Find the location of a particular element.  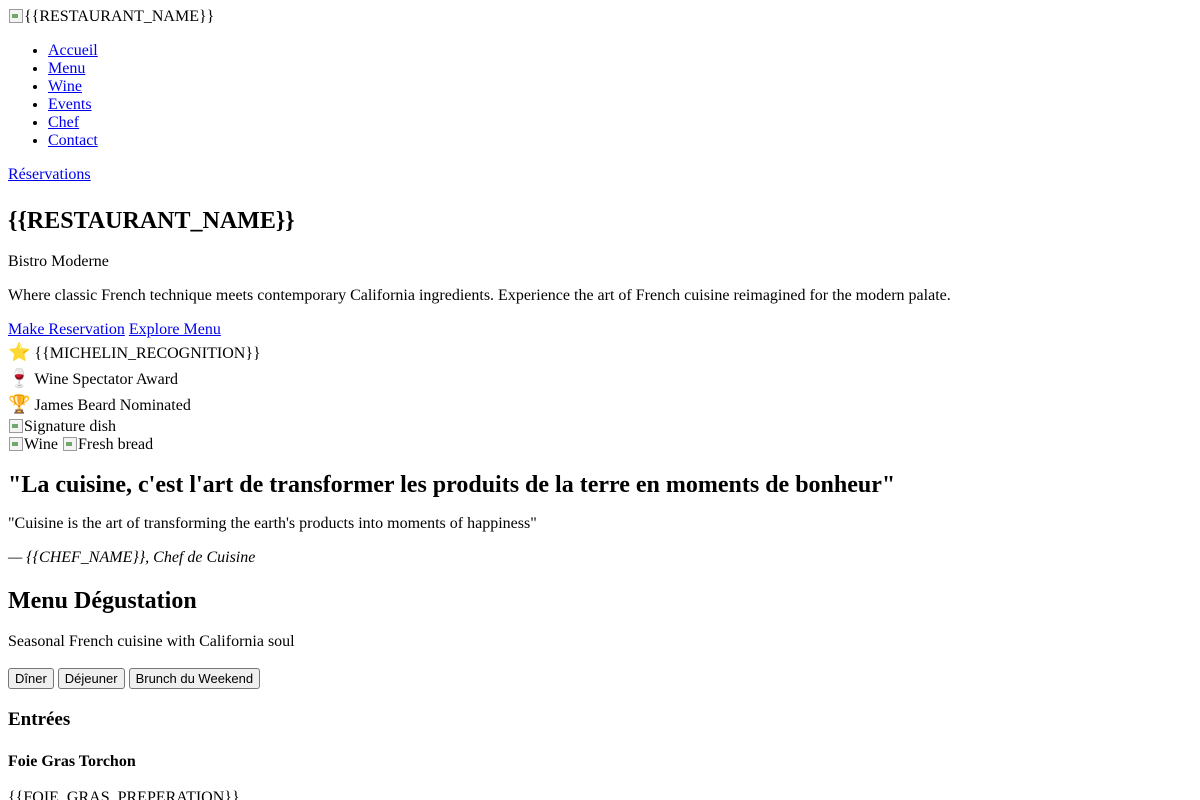

award-james-beard: 🏆 James Beard Nominated is located at coordinates (600, 405).